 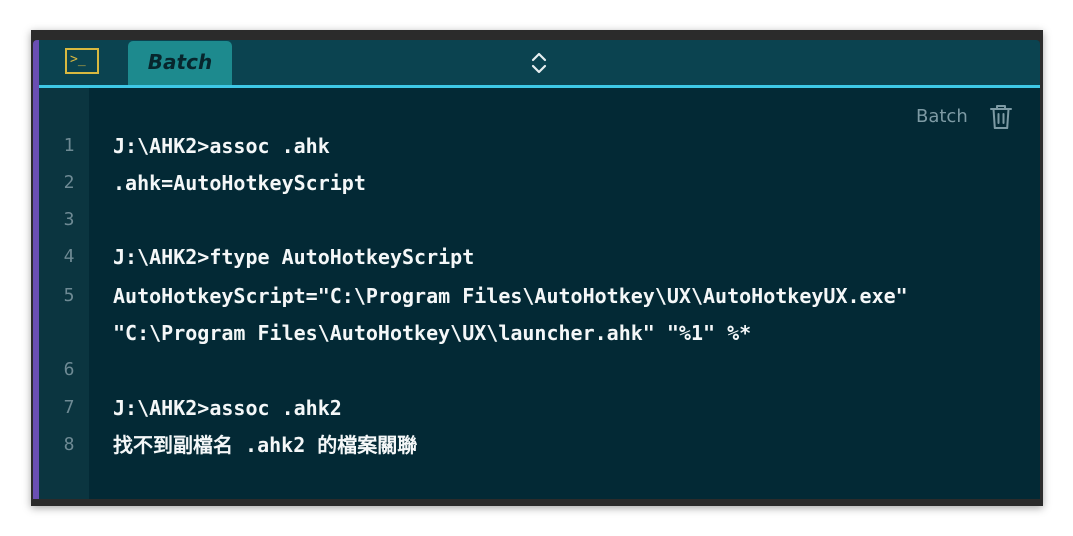 What do you see at coordinates (942, 116) in the screenshot?
I see `language-label: Batch` at bounding box center [942, 116].